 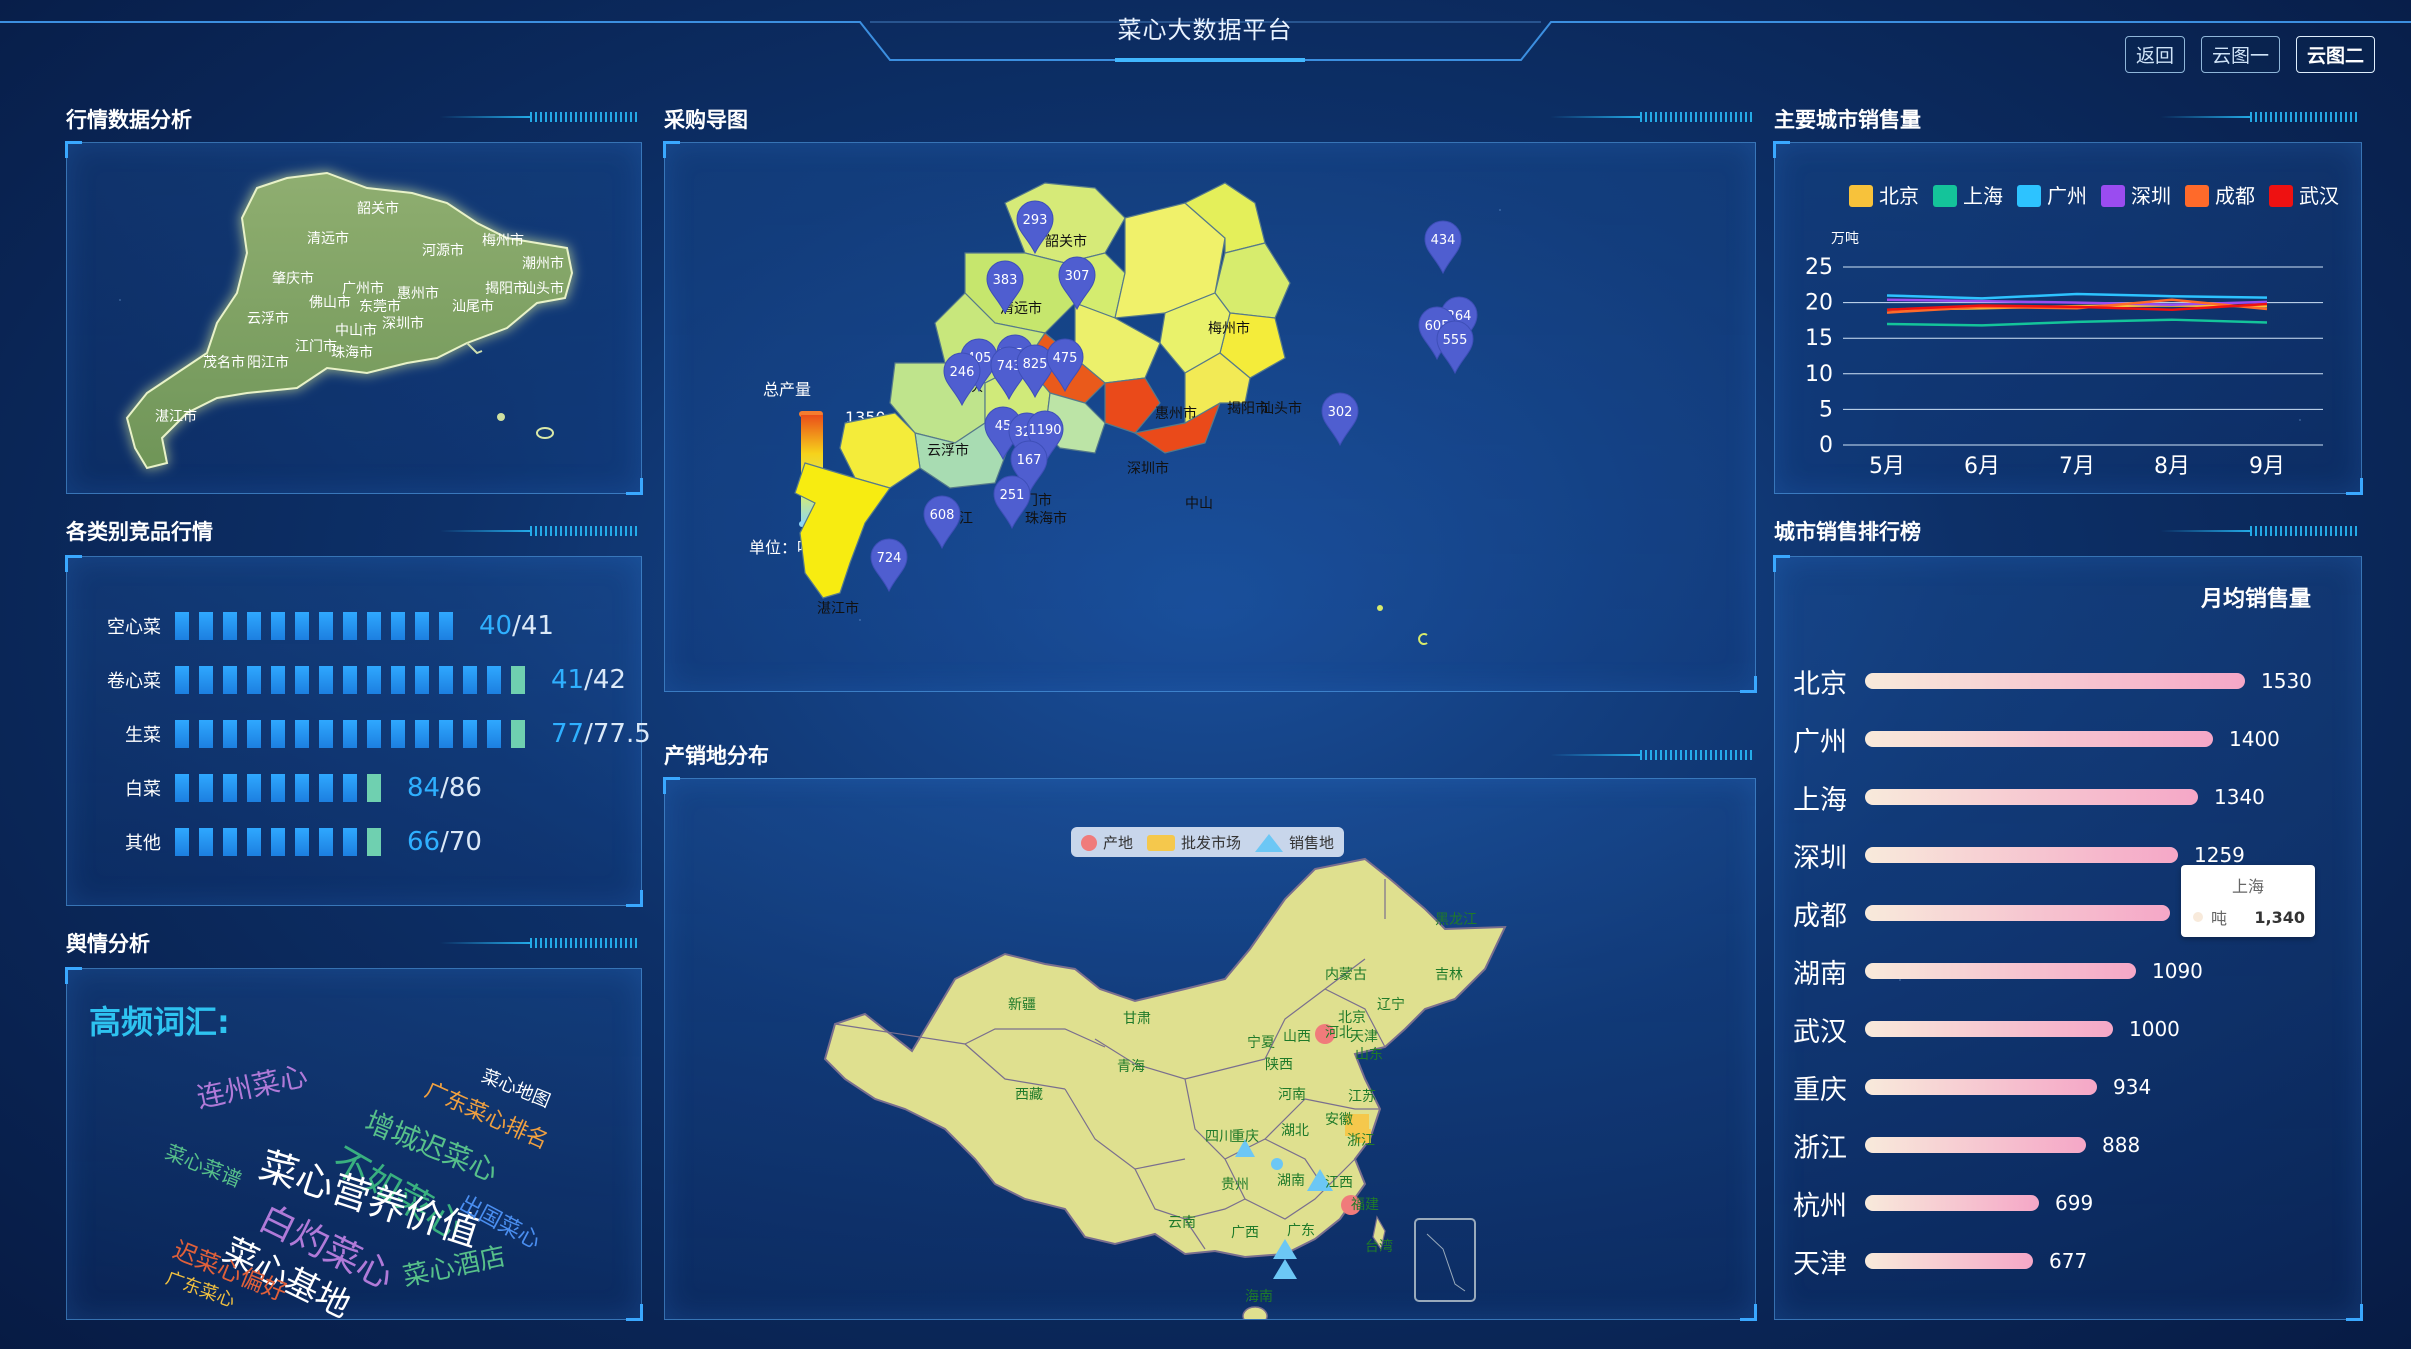 What do you see at coordinates (2247, 886) in the screenshot?
I see `tooltip-title: 上海` at bounding box center [2247, 886].